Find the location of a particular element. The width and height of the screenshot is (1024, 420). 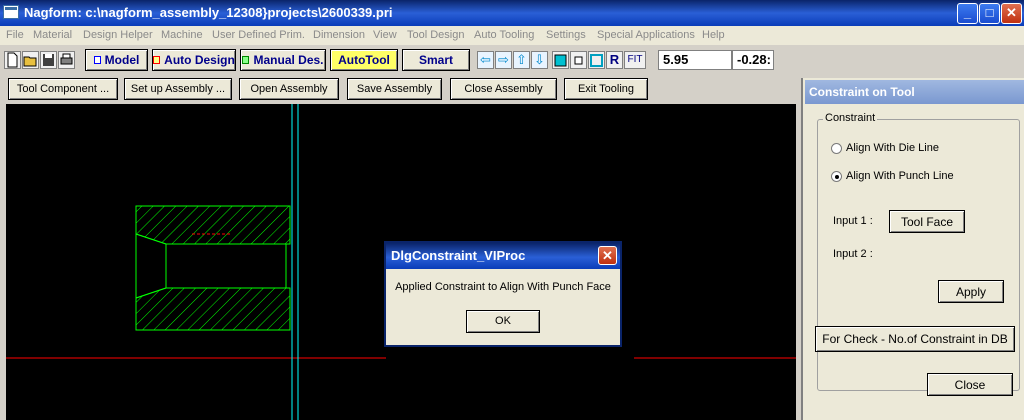

dialog-ok-button: OK is located at coordinates (503, 321).